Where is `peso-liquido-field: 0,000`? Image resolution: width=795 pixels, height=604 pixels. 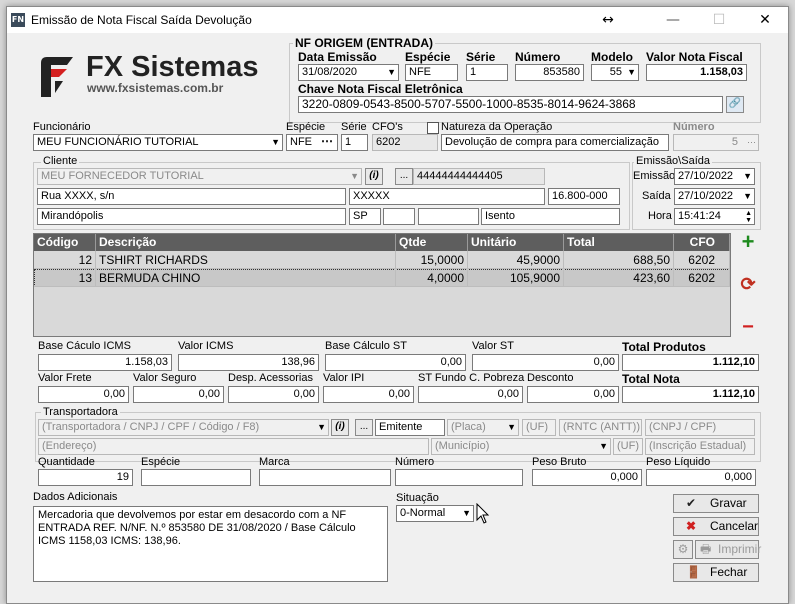
peso-liquido-field: 0,000 is located at coordinates (701, 477).